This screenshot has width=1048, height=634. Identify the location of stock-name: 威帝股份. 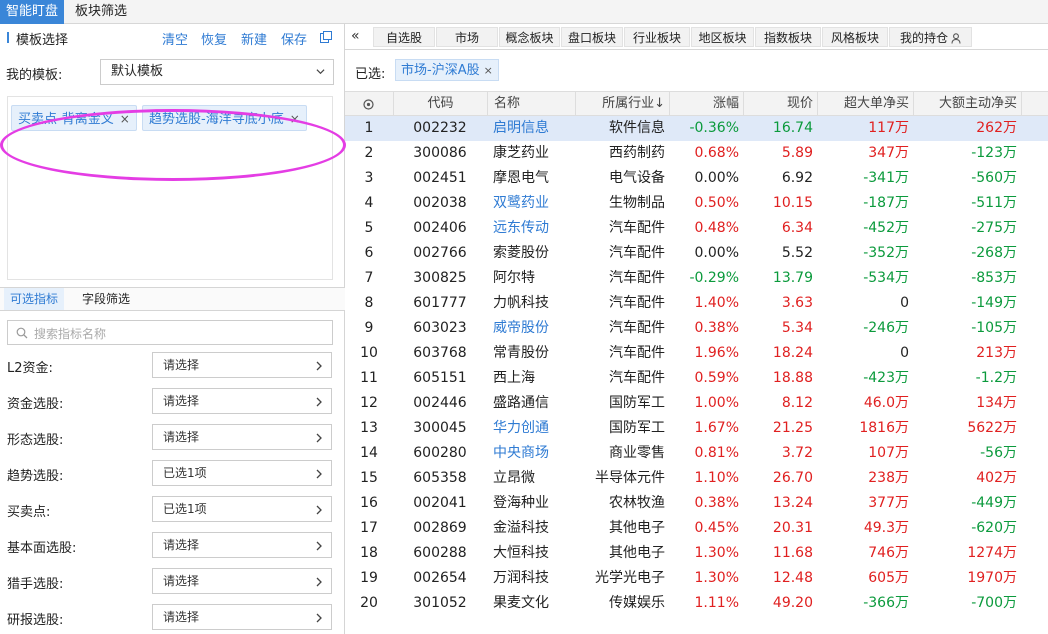
(531, 328).